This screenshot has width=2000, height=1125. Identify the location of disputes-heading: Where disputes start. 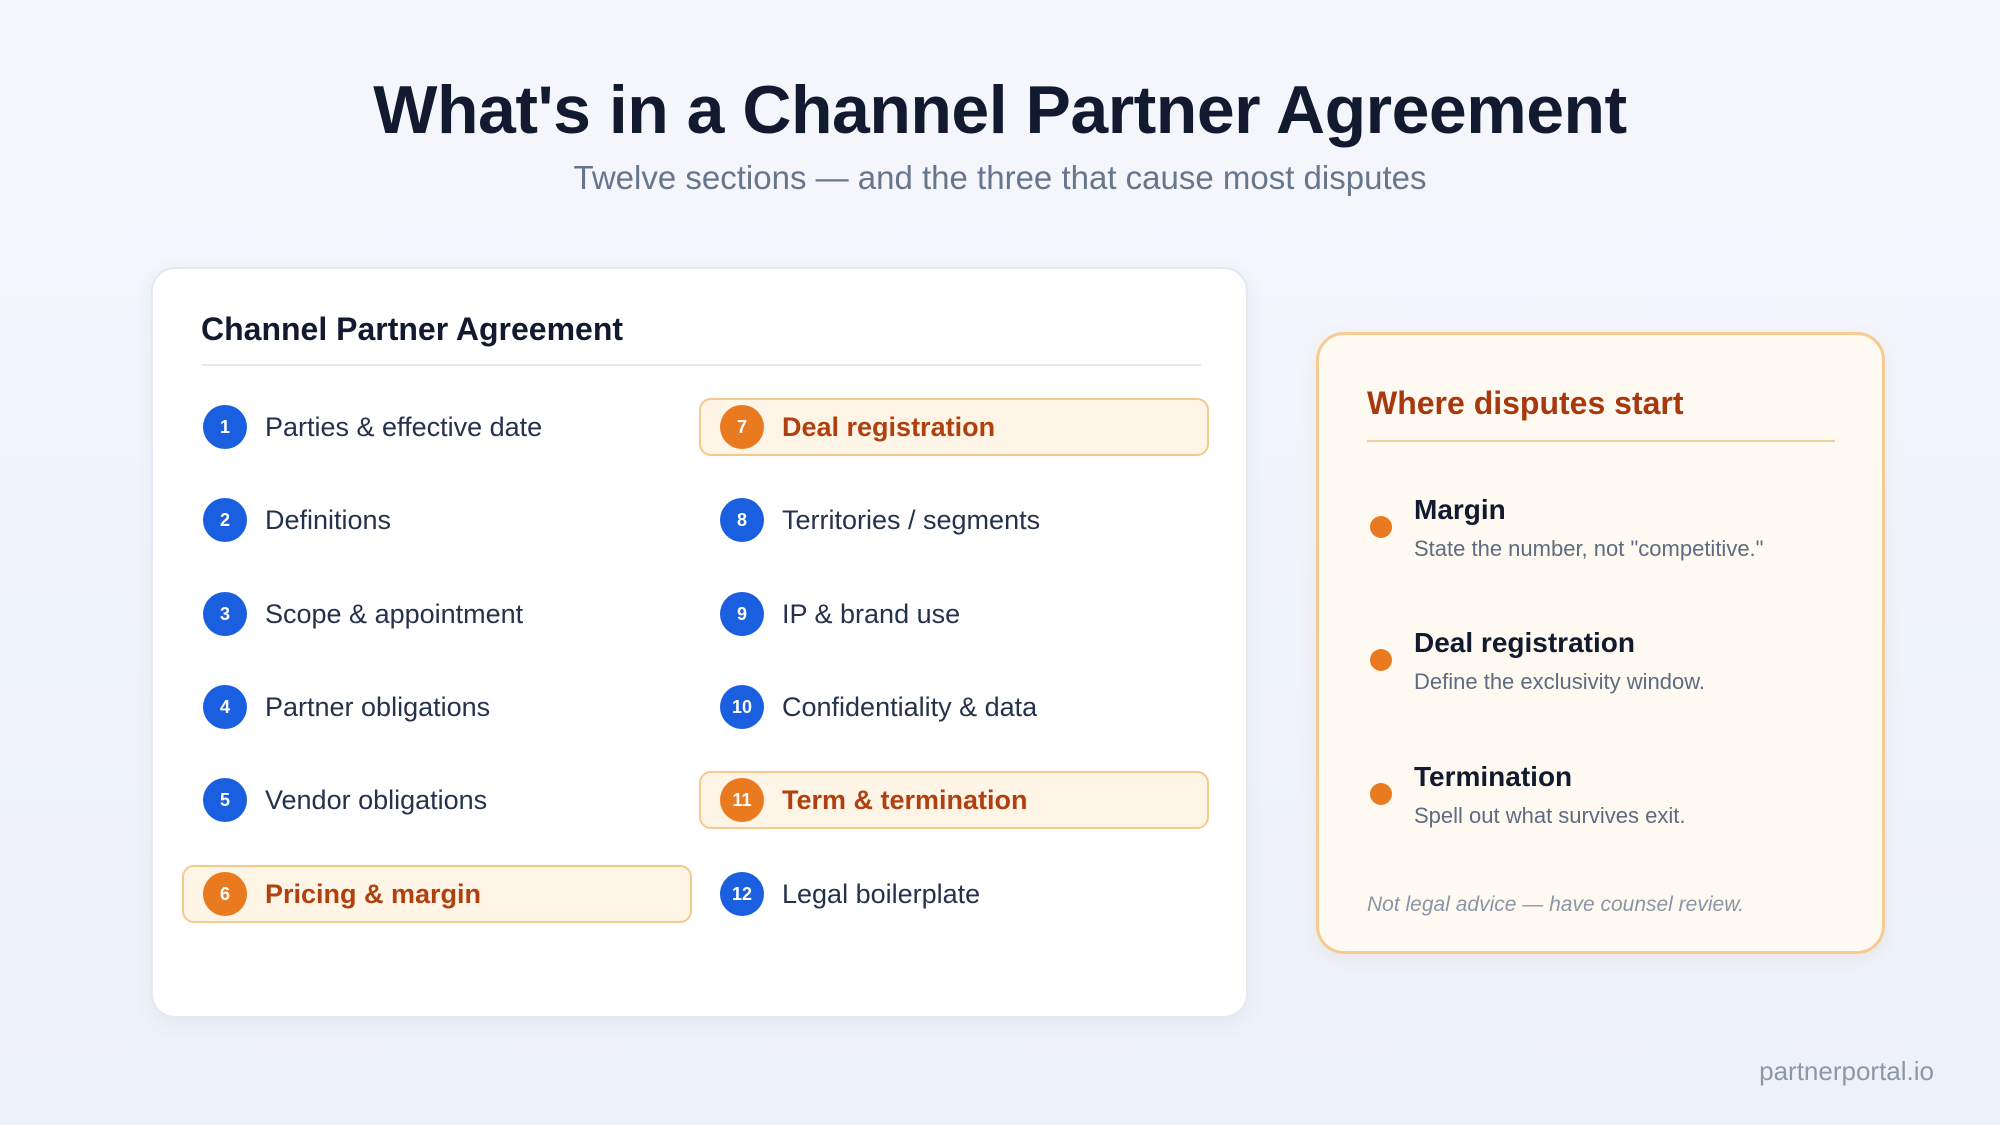
(1525, 403).